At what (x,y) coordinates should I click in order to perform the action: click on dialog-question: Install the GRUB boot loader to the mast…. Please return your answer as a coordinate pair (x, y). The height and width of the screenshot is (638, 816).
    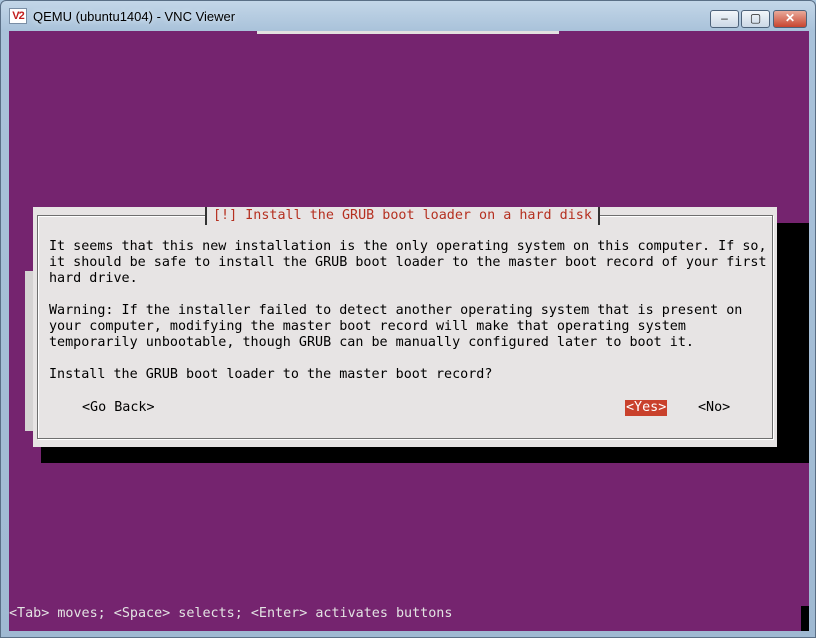
    Looking at the image, I should click on (271, 374).